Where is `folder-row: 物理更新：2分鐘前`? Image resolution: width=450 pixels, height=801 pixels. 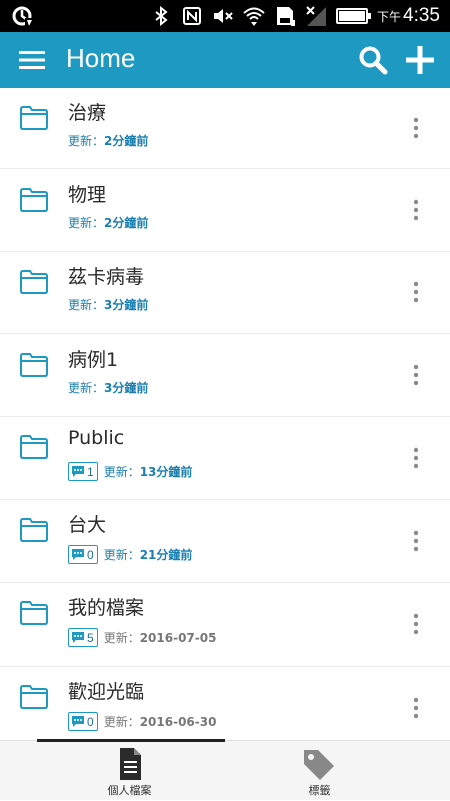
folder-row: 物理更新：2分鐘前 is located at coordinates (225, 211).